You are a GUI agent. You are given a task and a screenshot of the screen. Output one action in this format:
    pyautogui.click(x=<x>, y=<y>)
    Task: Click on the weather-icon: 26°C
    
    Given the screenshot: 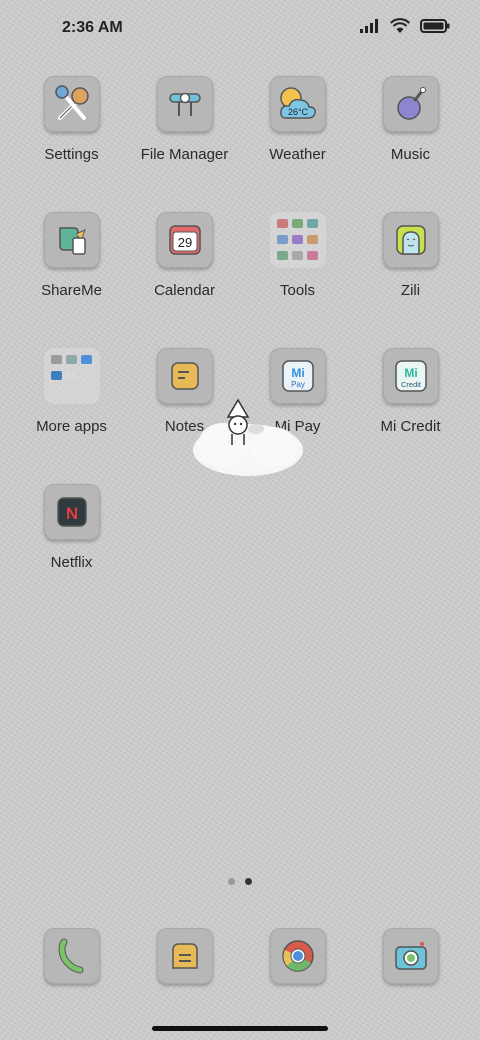 What is the action you would take?
    pyautogui.click(x=297, y=104)
    